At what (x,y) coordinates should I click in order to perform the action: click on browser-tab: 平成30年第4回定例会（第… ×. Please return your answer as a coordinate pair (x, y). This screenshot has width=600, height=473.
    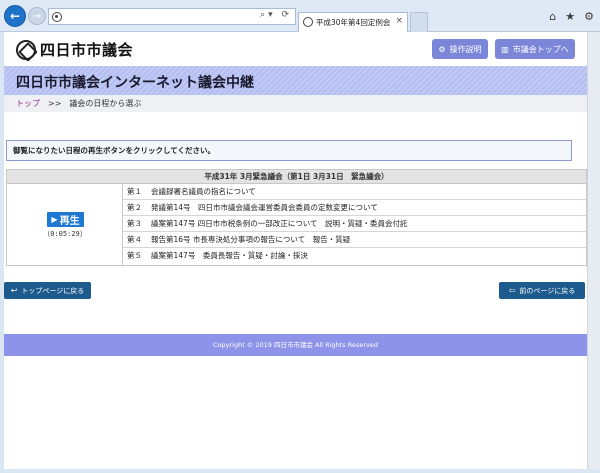
    Looking at the image, I should click on (353, 22).